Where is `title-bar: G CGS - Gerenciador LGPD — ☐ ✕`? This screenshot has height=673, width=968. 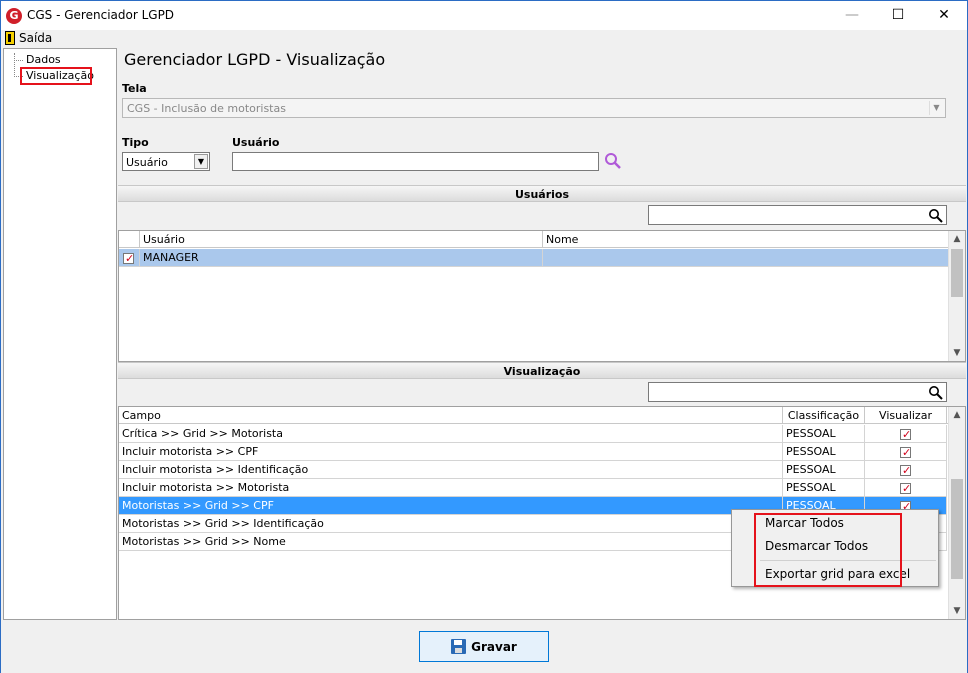
title-bar: G CGS - Gerenciador LGPD — ☐ ✕ is located at coordinates (484, 15).